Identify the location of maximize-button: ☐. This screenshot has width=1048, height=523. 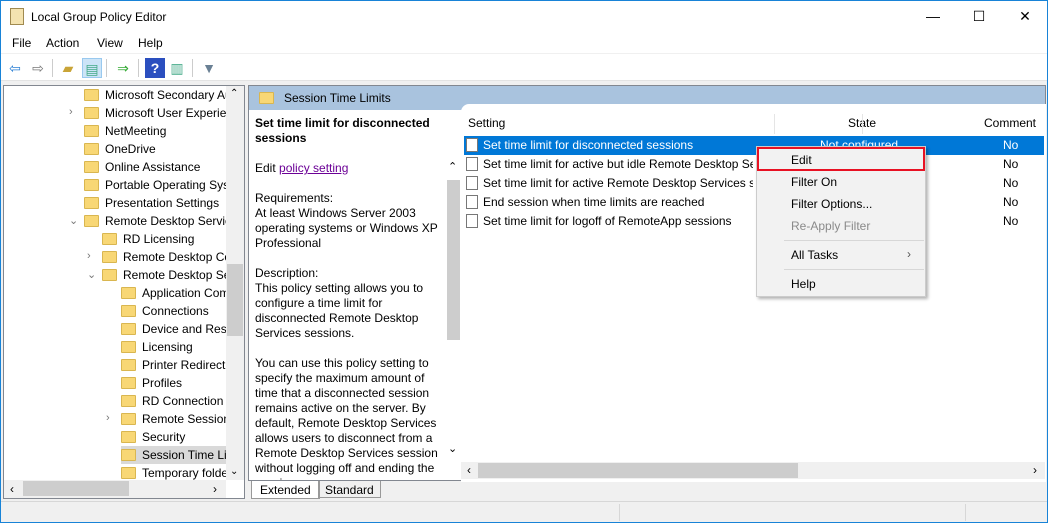
(979, 16).